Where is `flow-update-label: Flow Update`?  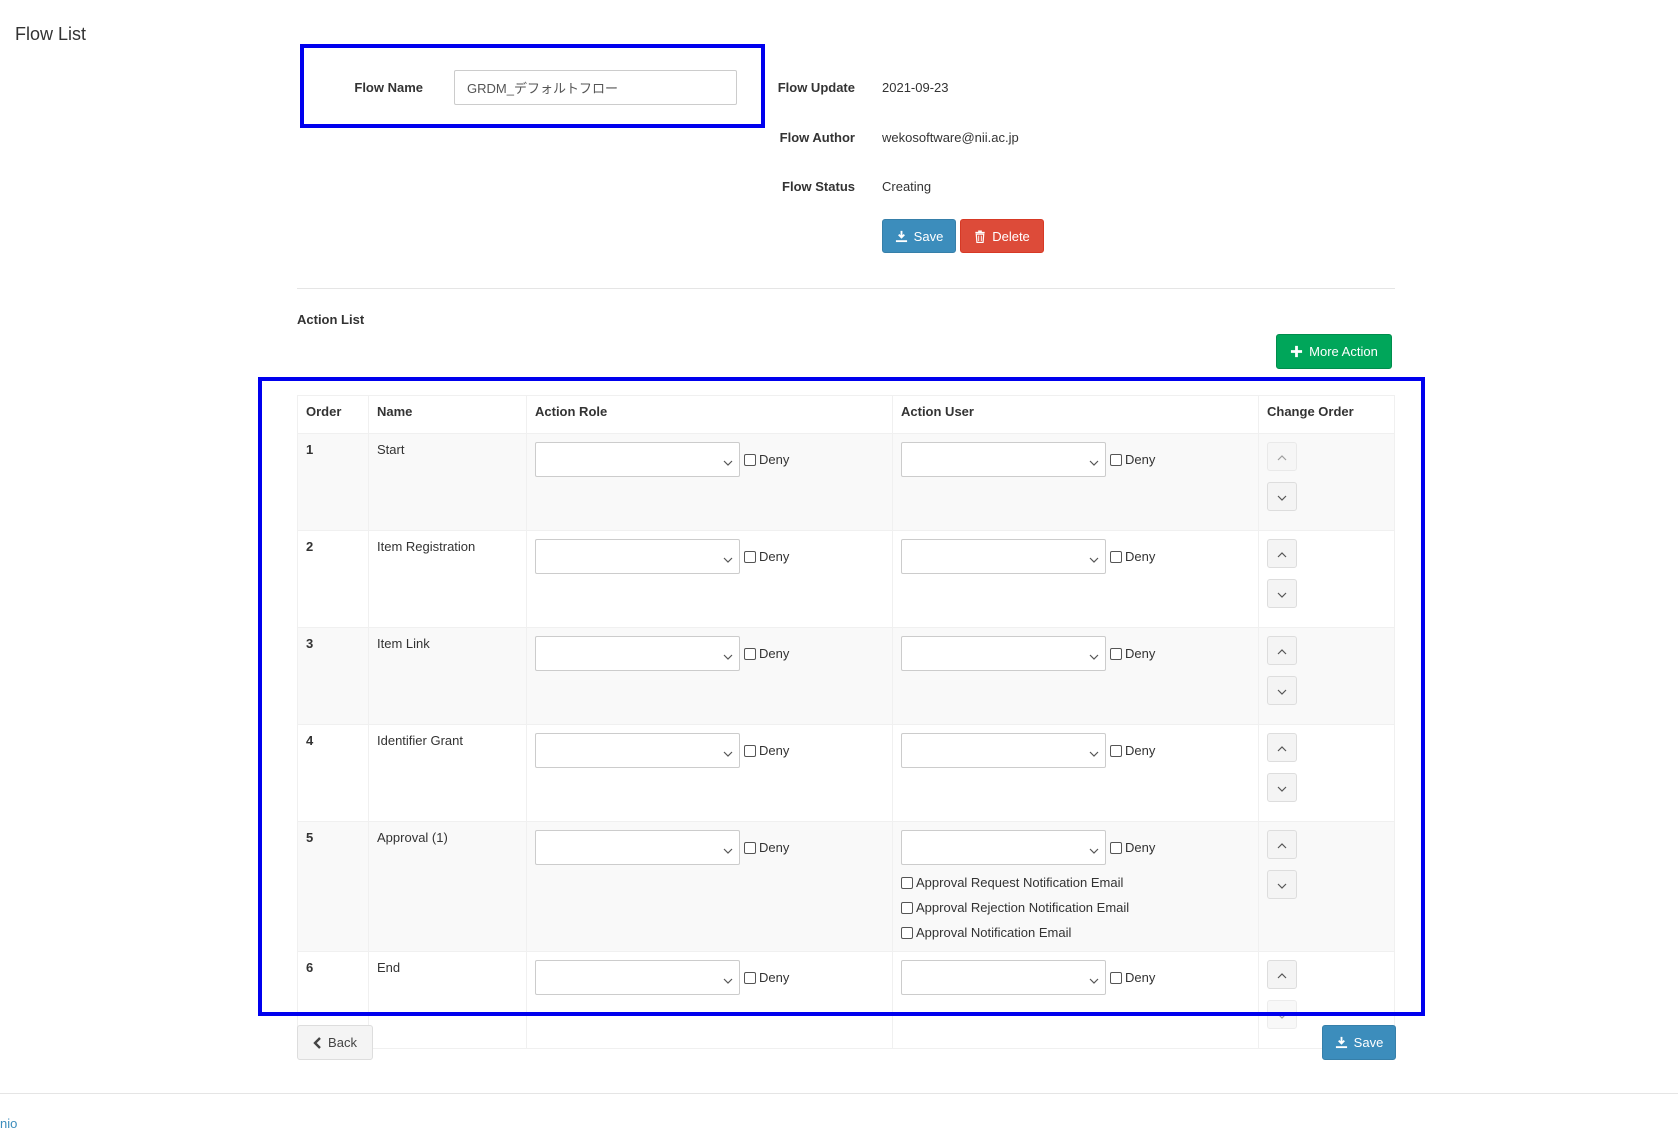
flow-update-label: Flow Update is located at coordinates (816, 87).